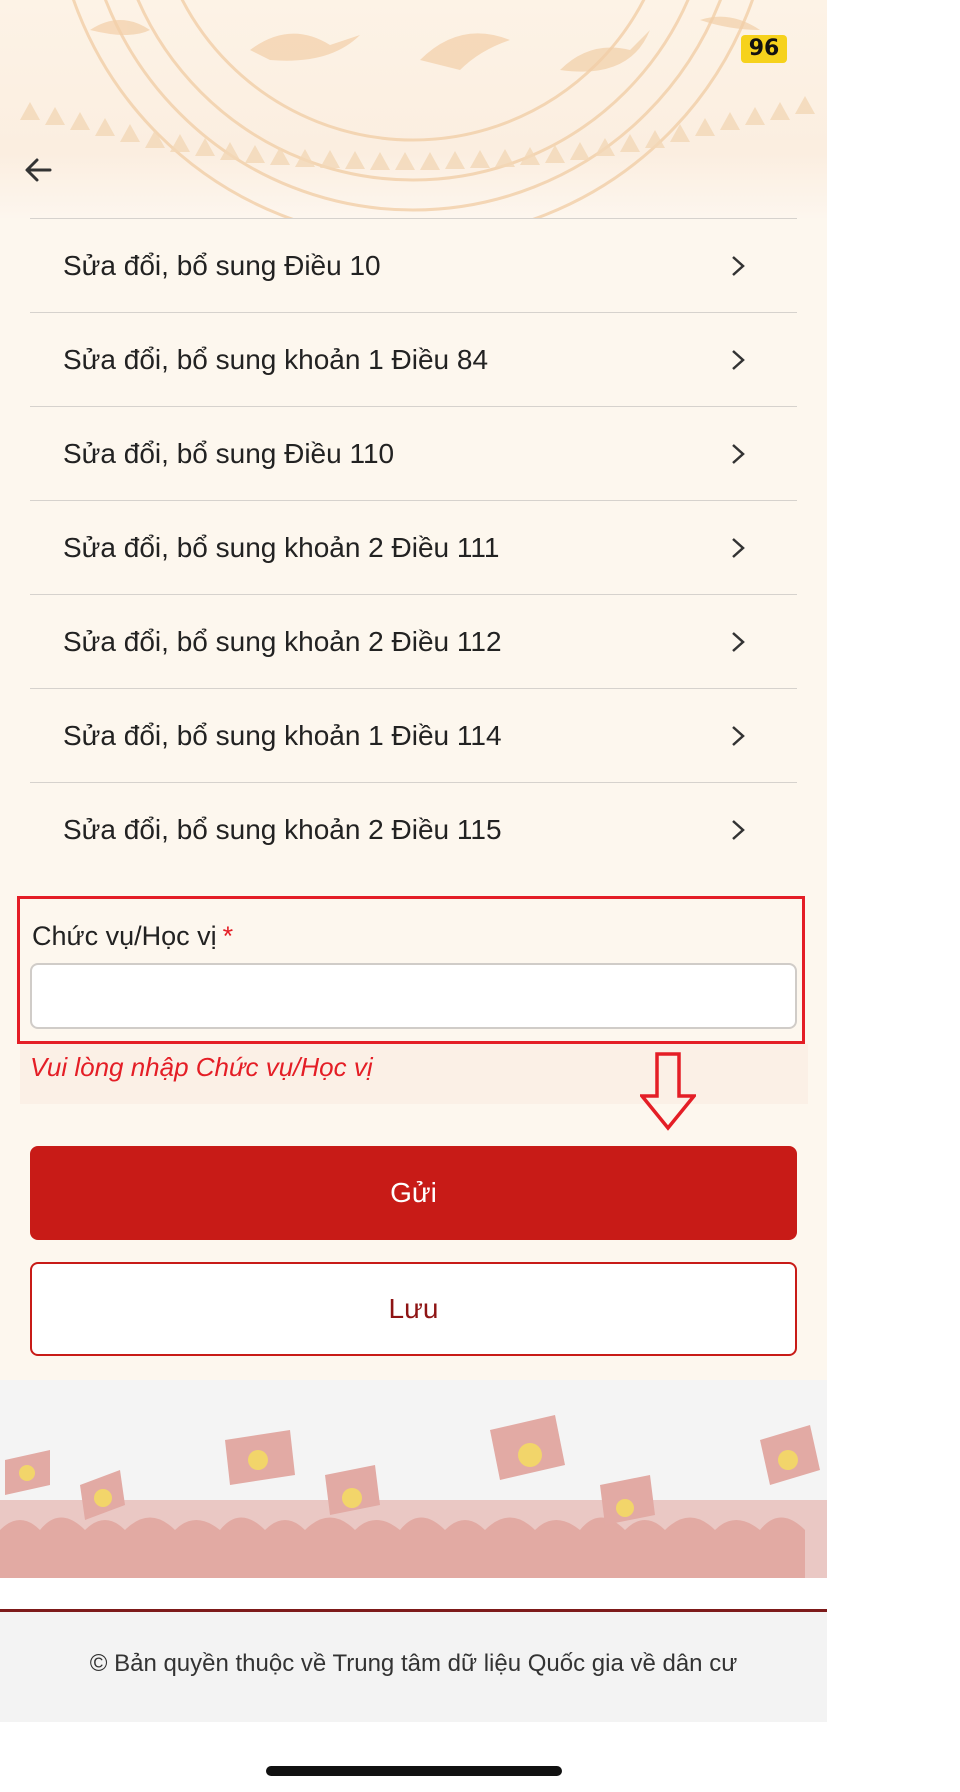 This screenshot has height=1792, width=960. Describe the element at coordinates (281, 547) in the screenshot. I see `list-item-label: Sửa đổi, bổ sung khoản 2 Điều 111` at that location.